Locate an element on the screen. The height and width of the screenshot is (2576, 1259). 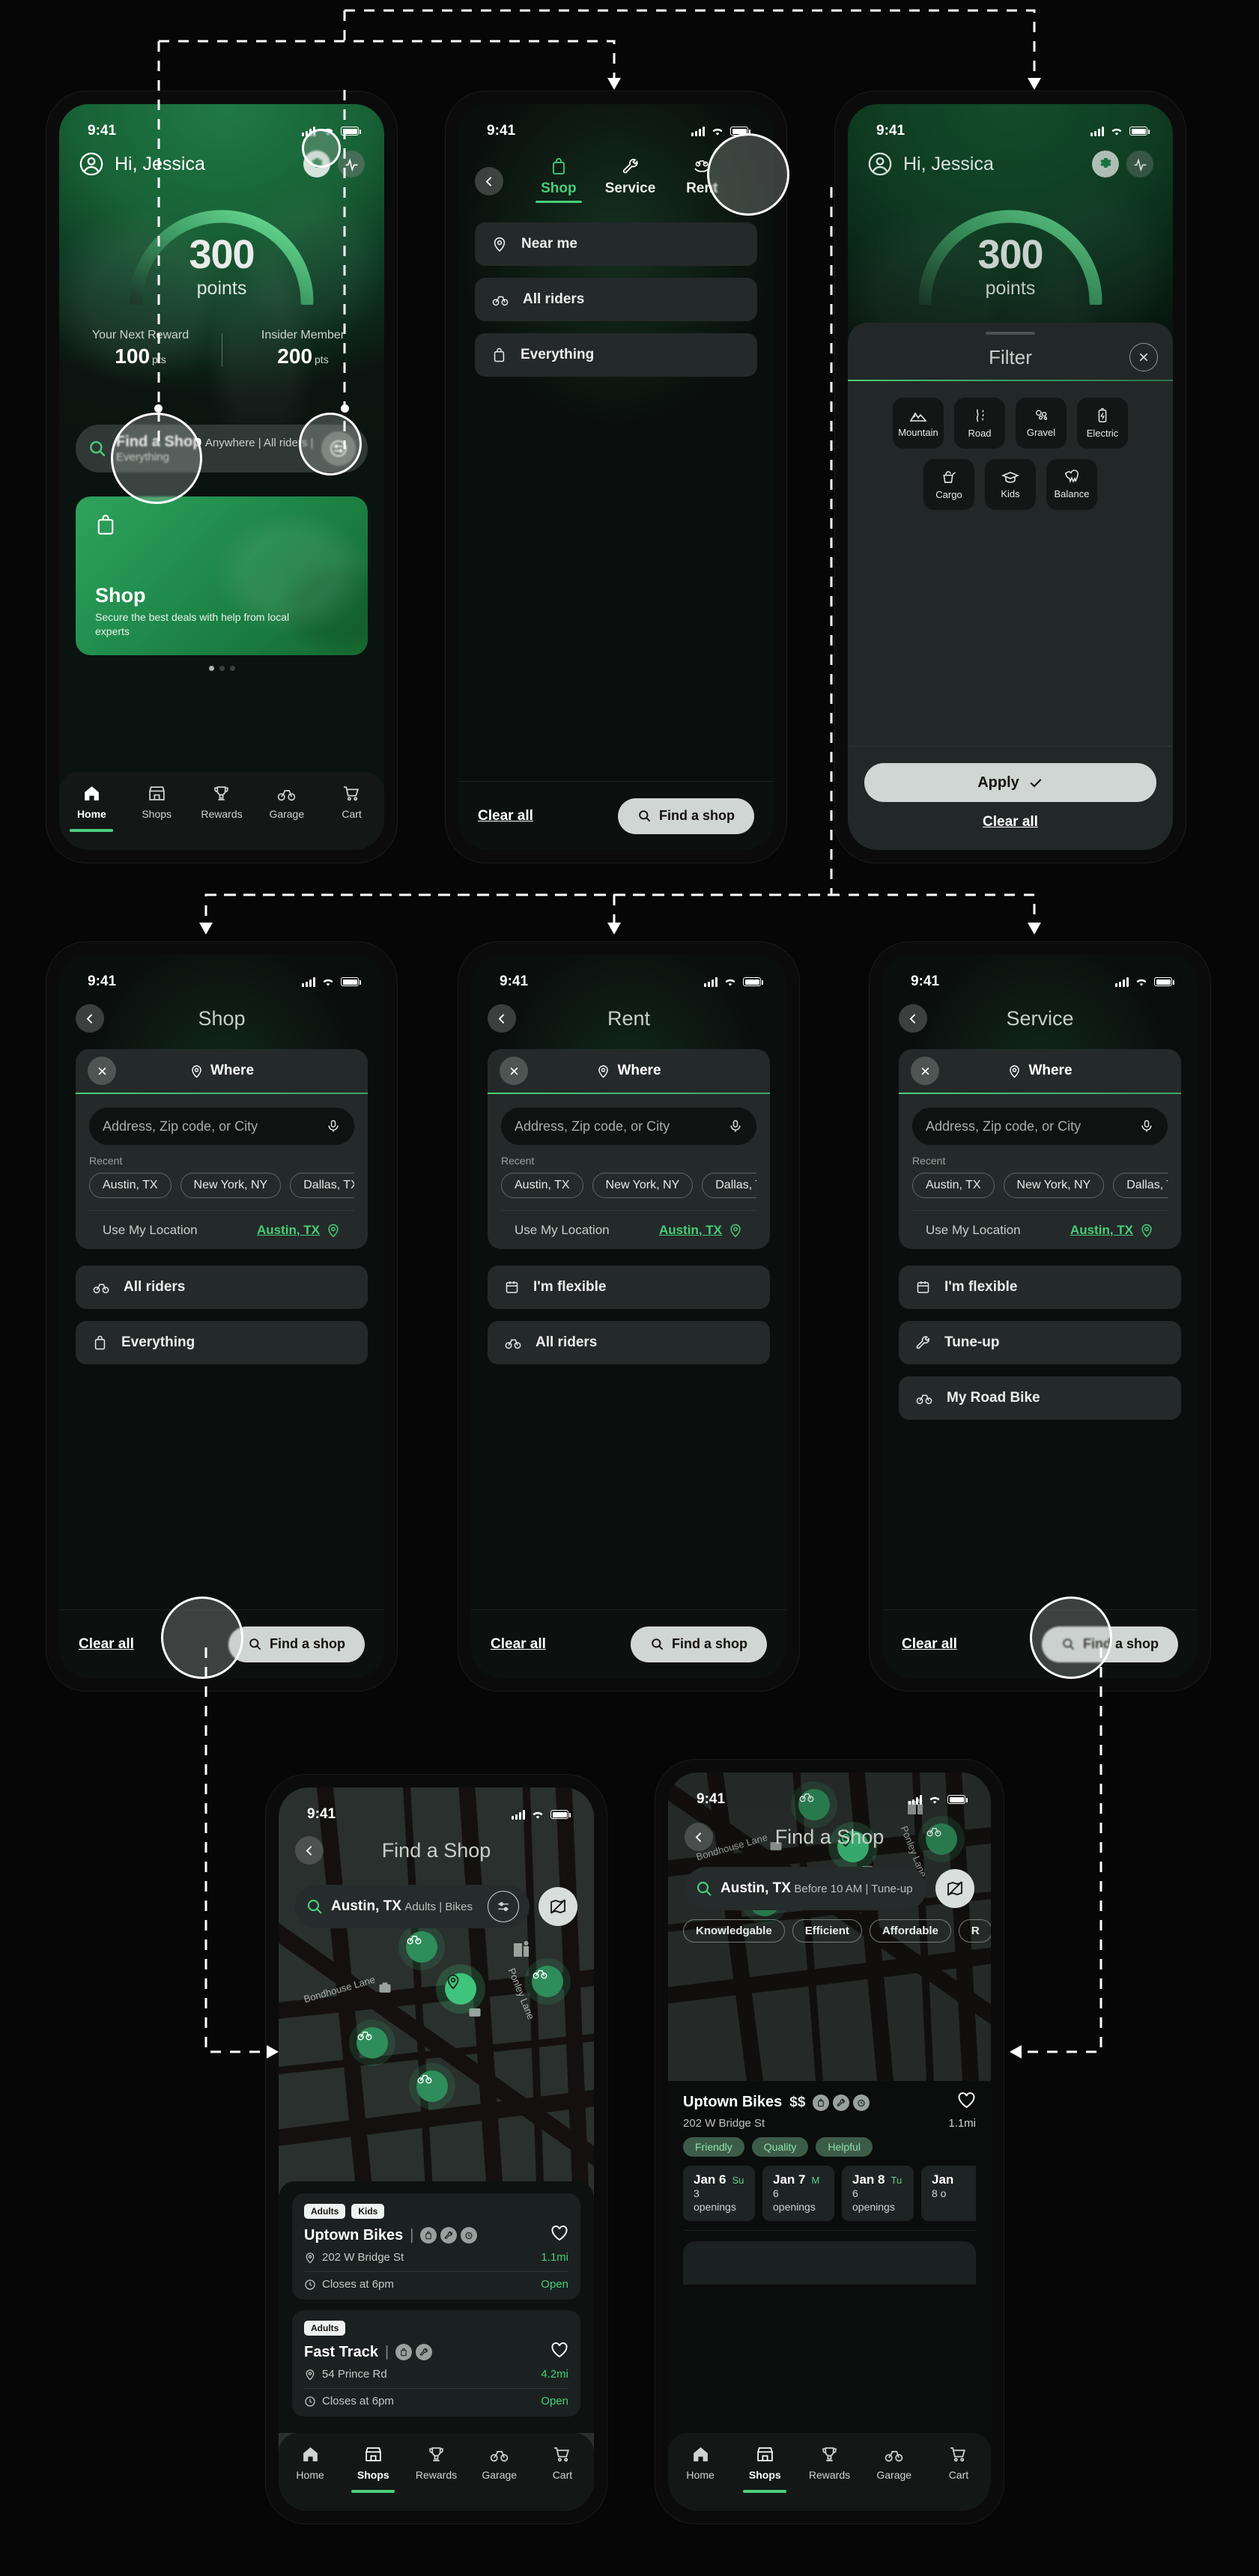
day-slot: Jan 7M 6 openings is located at coordinates (798, 2193).